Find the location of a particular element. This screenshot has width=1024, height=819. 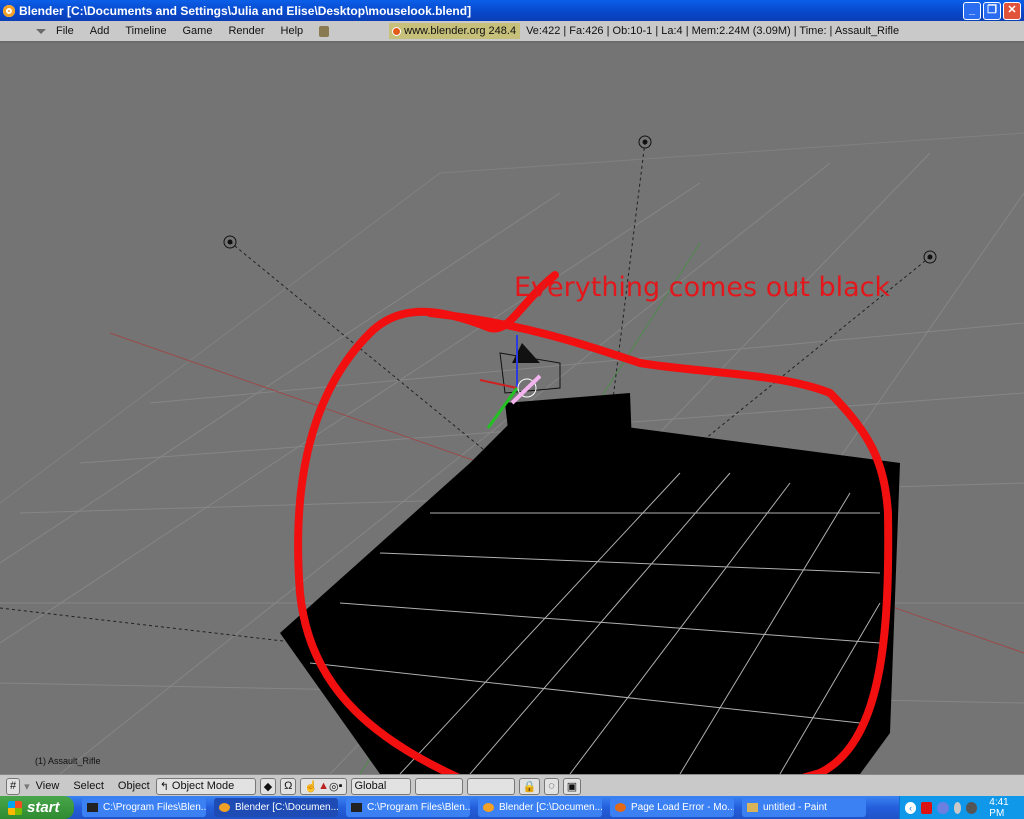

minimize-button: _ is located at coordinates (972, 11).